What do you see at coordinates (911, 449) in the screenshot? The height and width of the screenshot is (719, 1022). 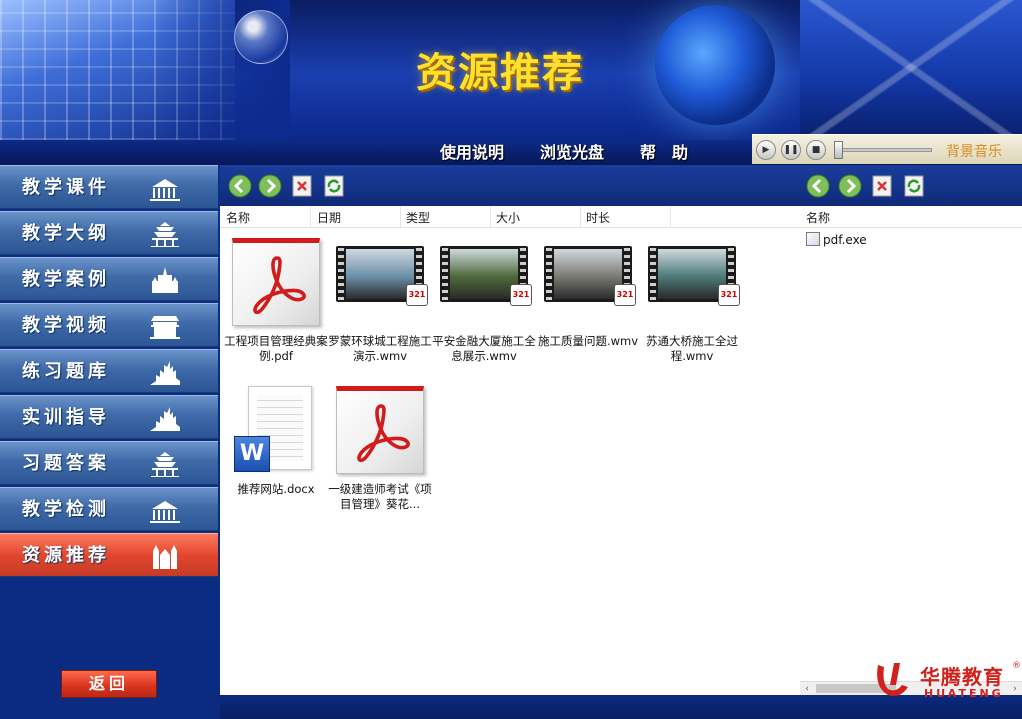 I see `file-pane-right: 名称 ˆ pdf.exe` at bounding box center [911, 449].